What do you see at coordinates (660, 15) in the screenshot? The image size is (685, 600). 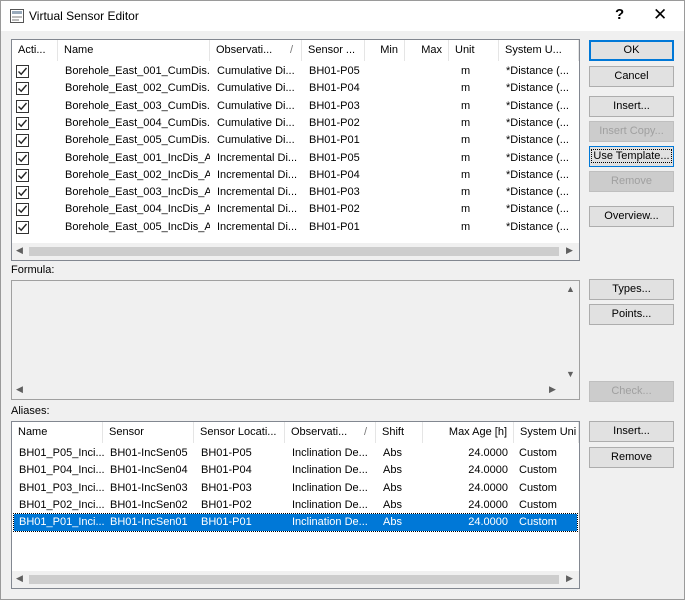 I see `close-icon: ✕` at bounding box center [660, 15].